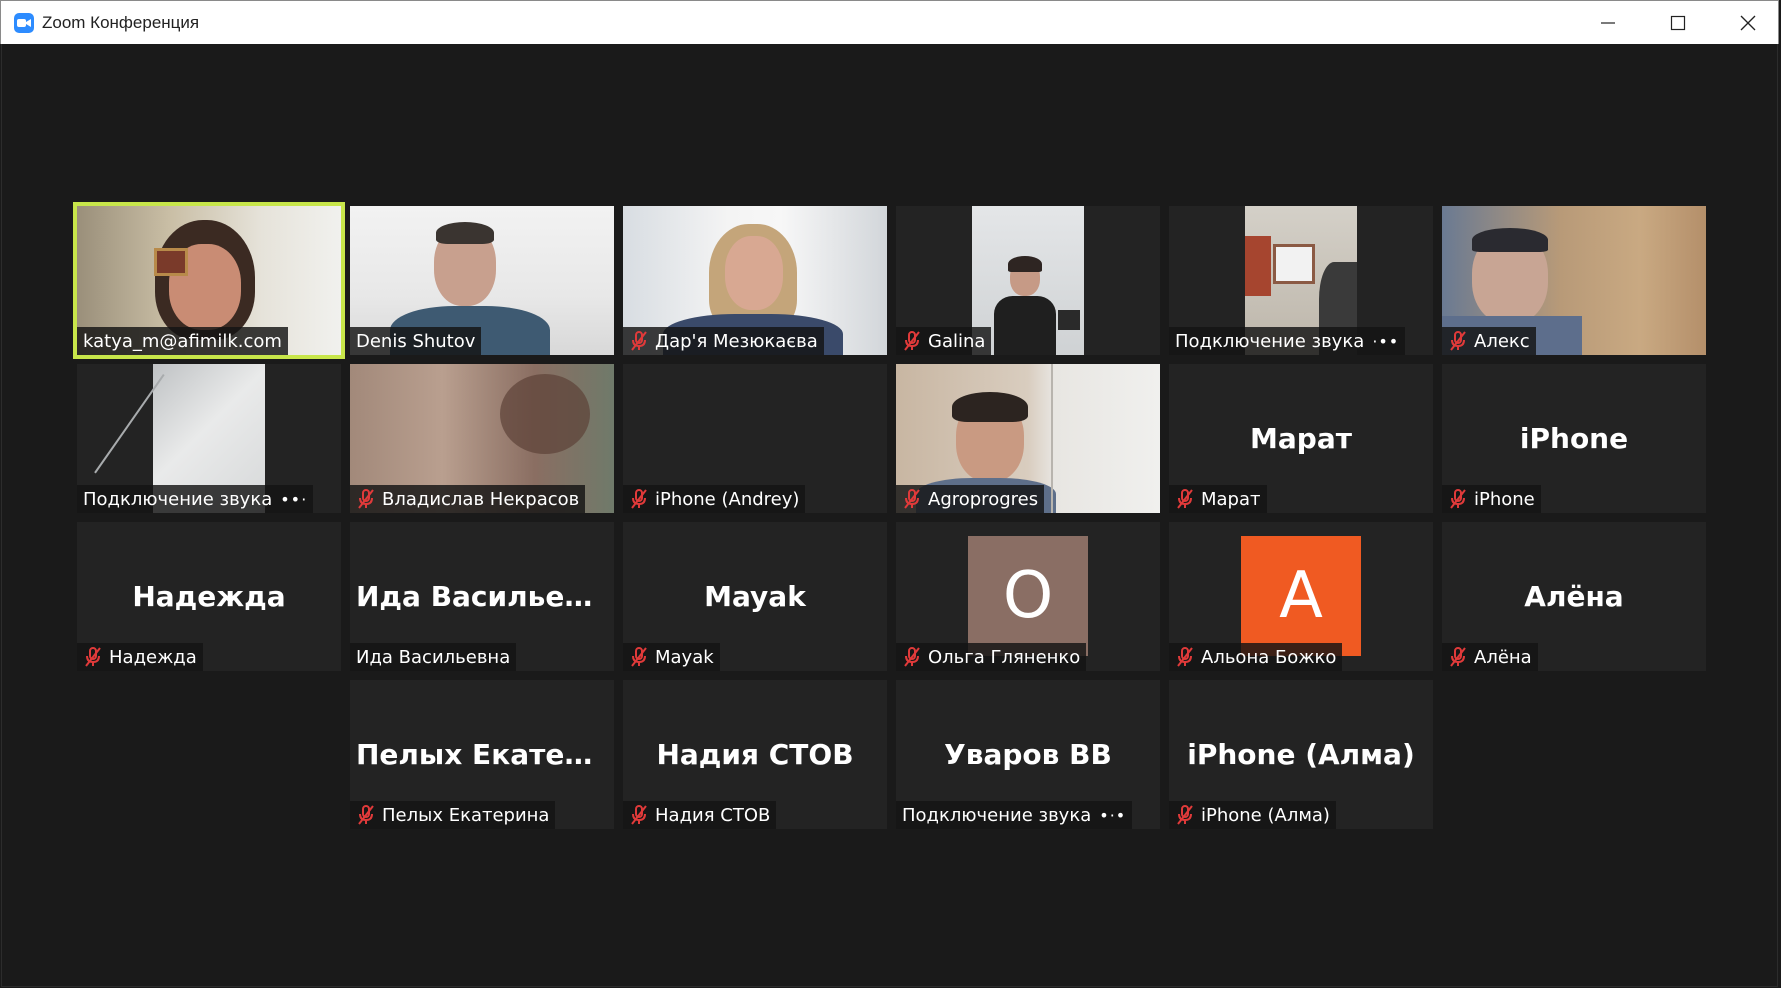 This screenshot has height=988, width=1781. What do you see at coordinates (1489, 341) in the screenshot?
I see `participant-name-label: Алекс` at bounding box center [1489, 341].